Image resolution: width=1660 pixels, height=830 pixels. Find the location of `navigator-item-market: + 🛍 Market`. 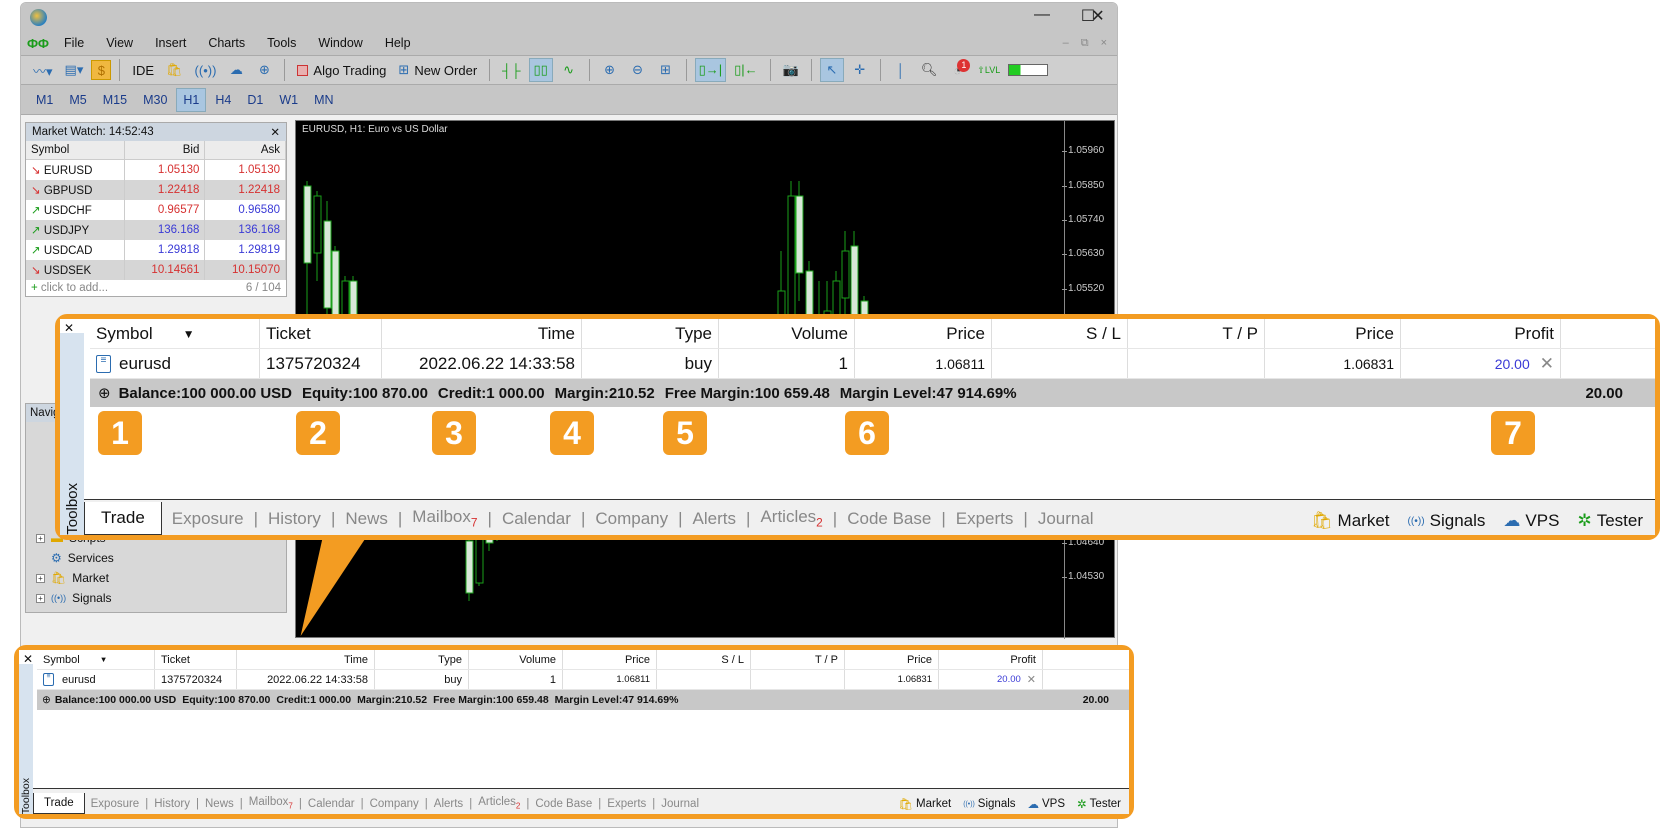

navigator-item-market: + 🛍 Market is located at coordinates (156, 578).